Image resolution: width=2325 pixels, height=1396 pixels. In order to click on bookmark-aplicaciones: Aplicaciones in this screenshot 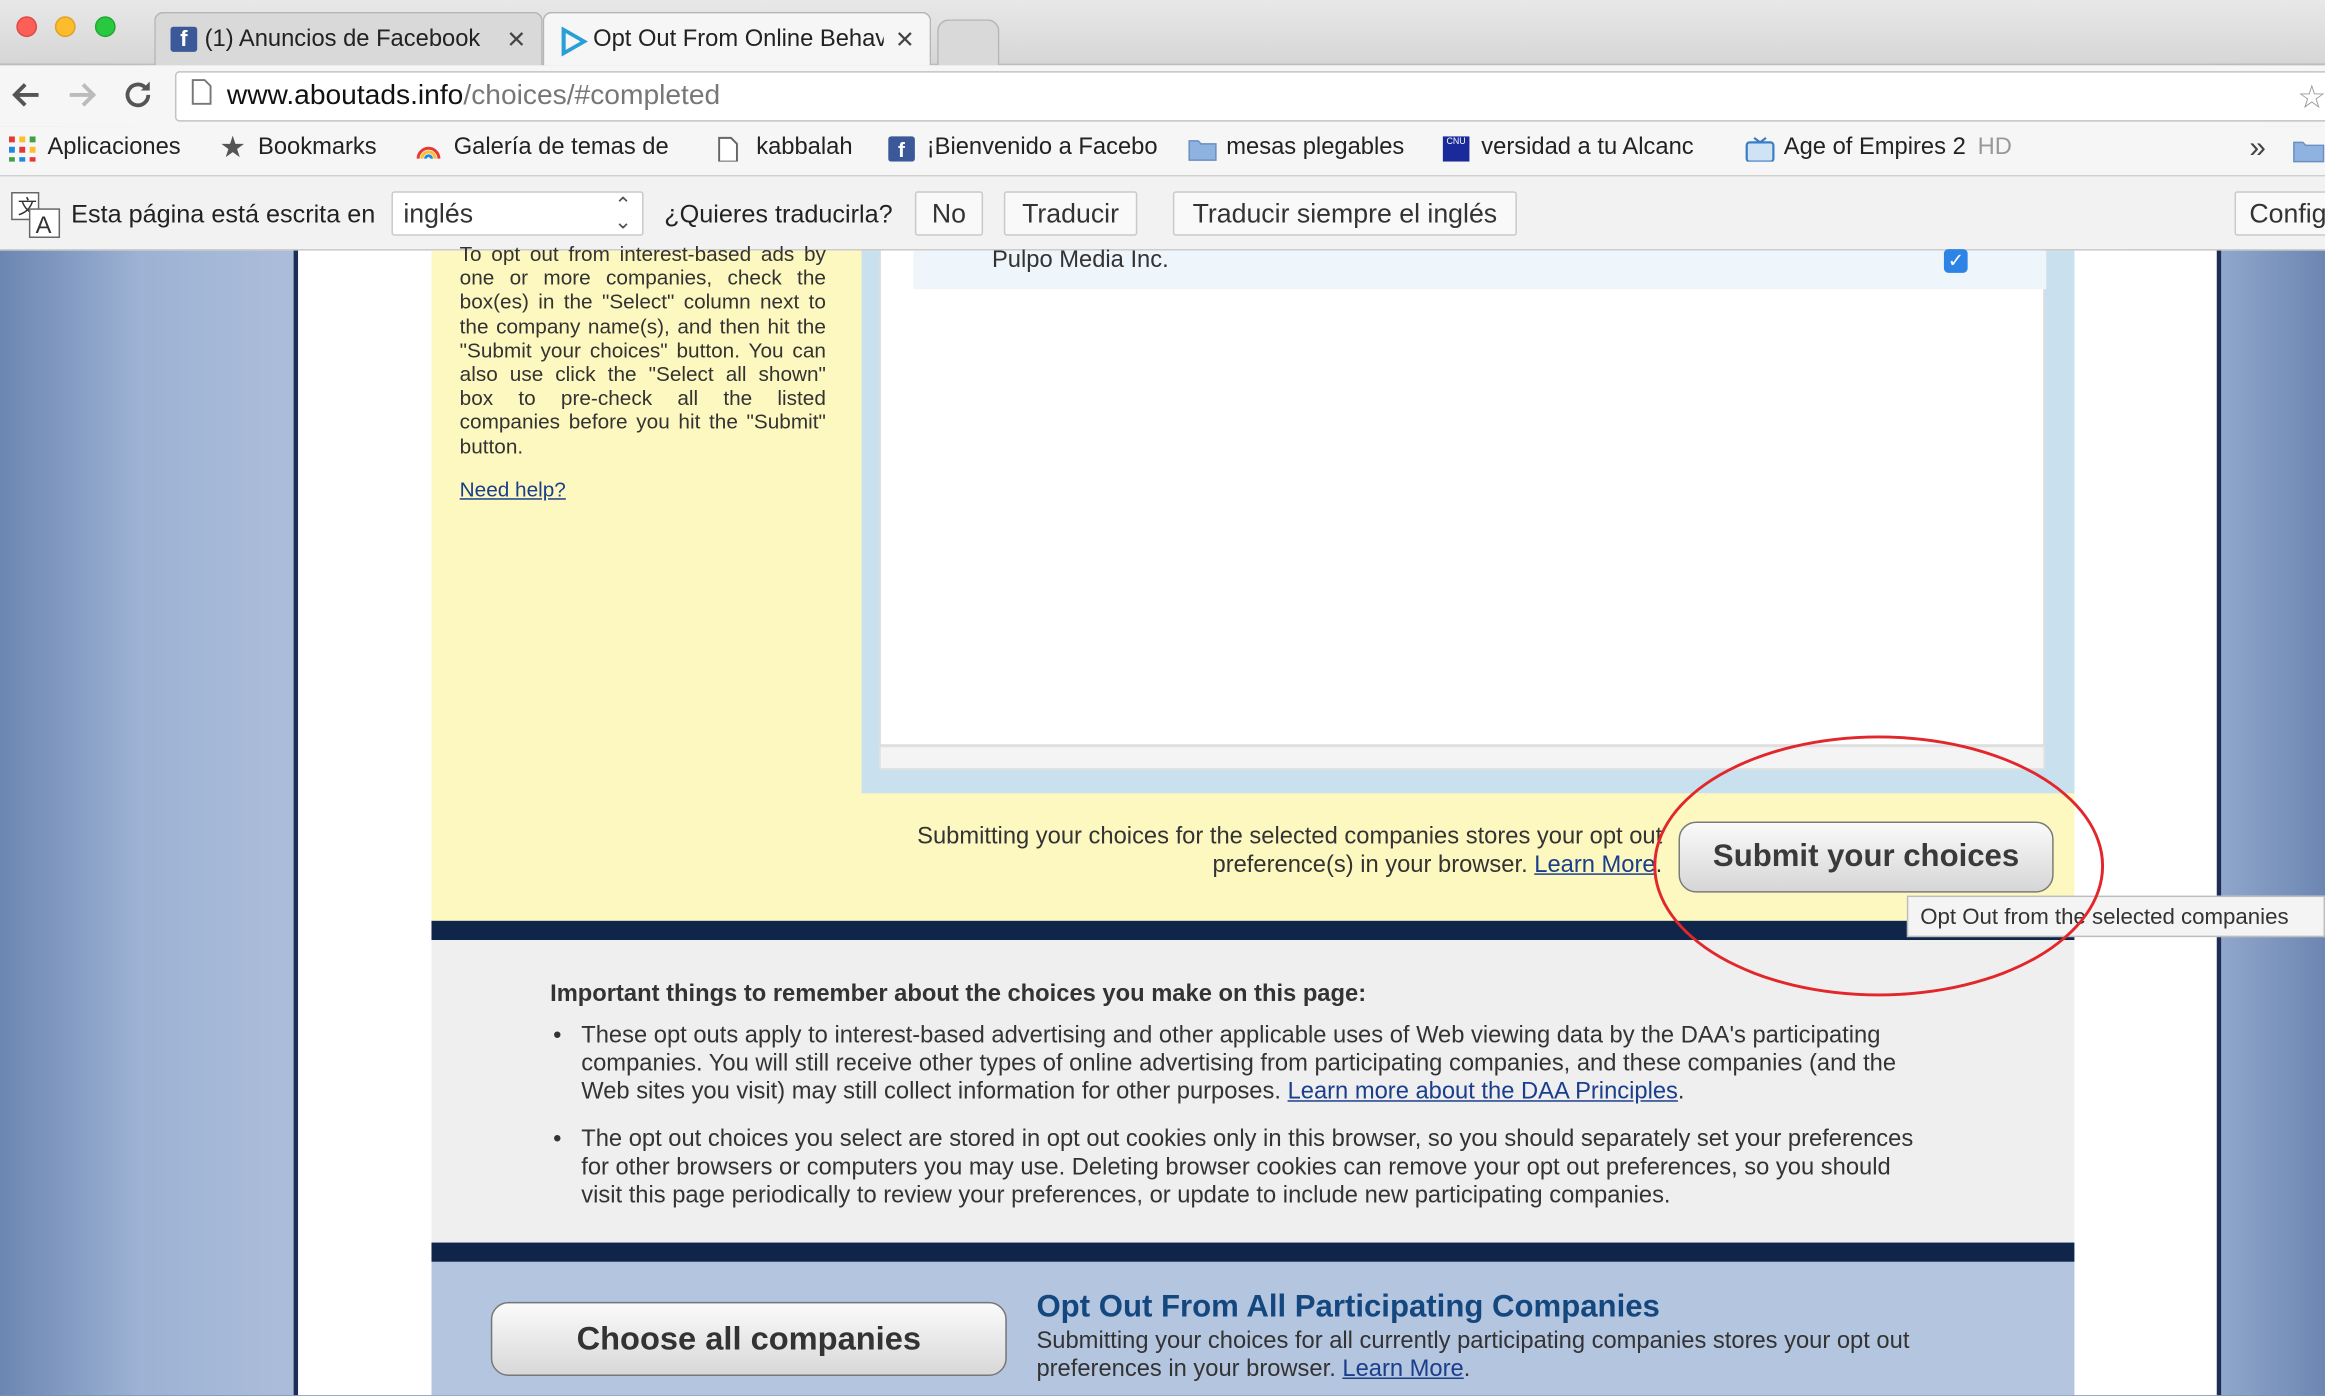, I will do `click(105, 148)`.